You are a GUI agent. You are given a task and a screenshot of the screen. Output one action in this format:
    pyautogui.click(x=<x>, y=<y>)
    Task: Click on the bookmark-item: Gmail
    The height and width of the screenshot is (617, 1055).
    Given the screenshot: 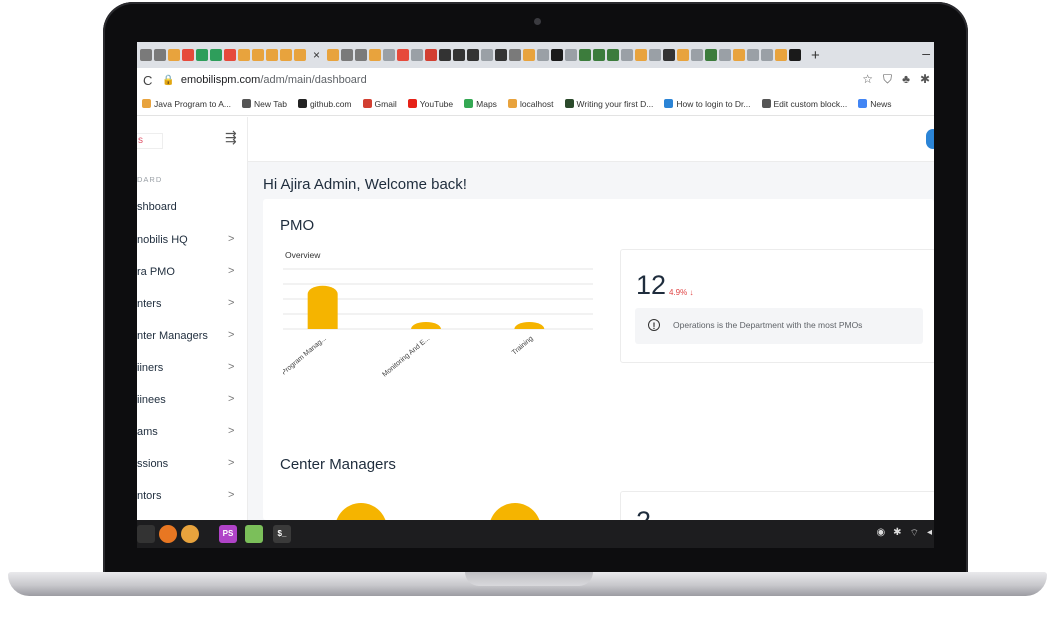 What is the action you would take?
    pyautogui.click(x=379, y=104)
    